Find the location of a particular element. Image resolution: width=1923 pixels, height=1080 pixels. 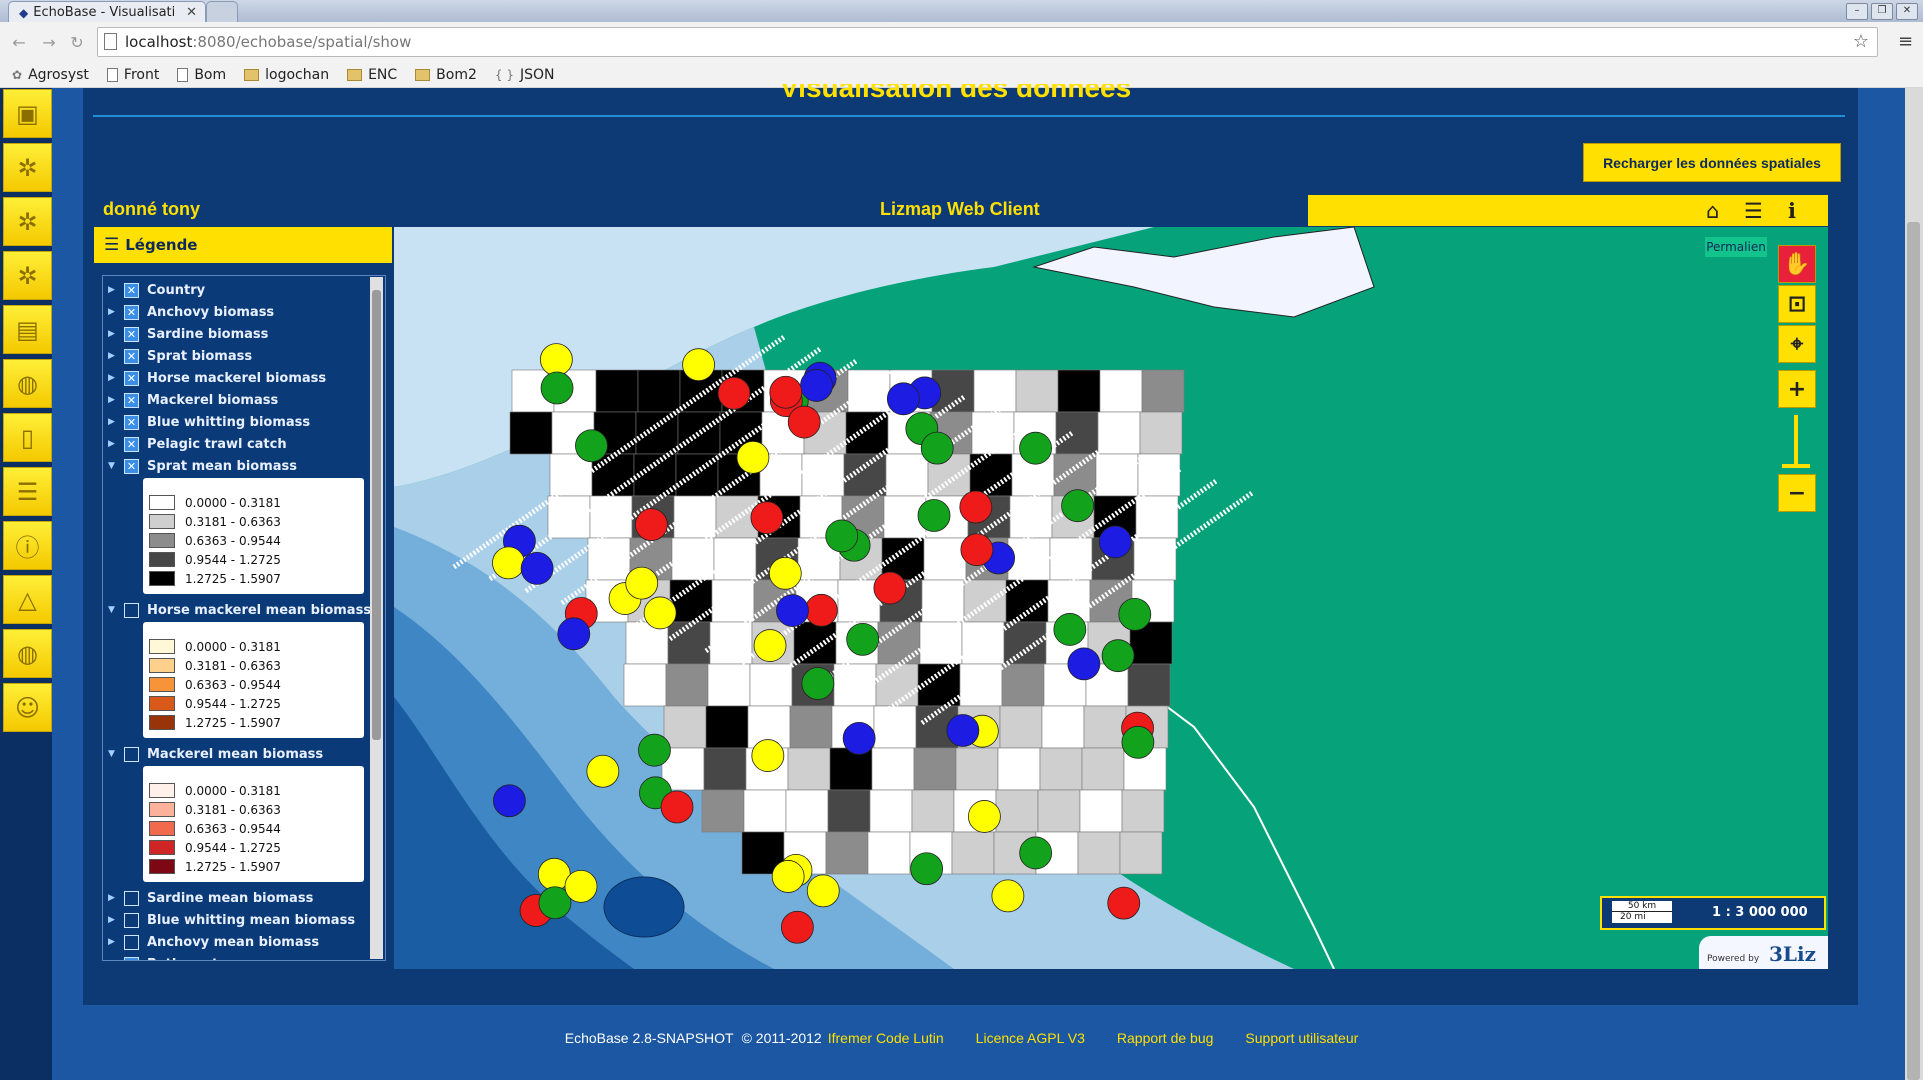

tab-close-icon: ✕ is located at coordinates (191, 12).